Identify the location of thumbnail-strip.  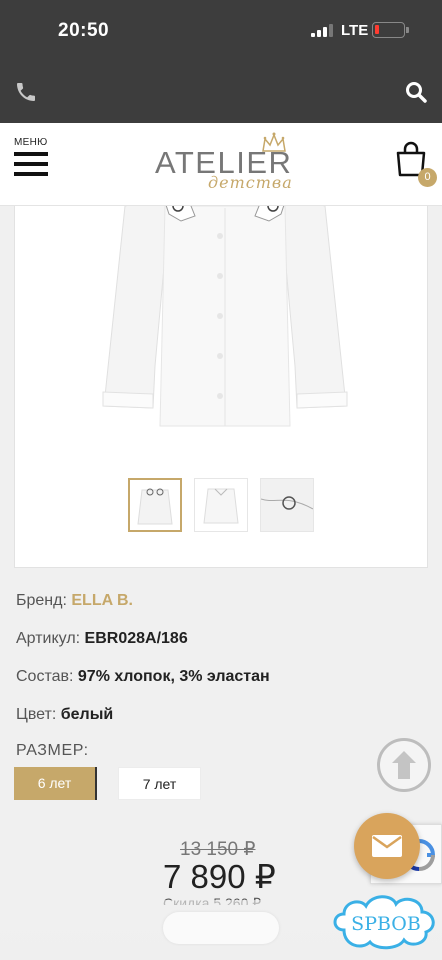
(223, 506).